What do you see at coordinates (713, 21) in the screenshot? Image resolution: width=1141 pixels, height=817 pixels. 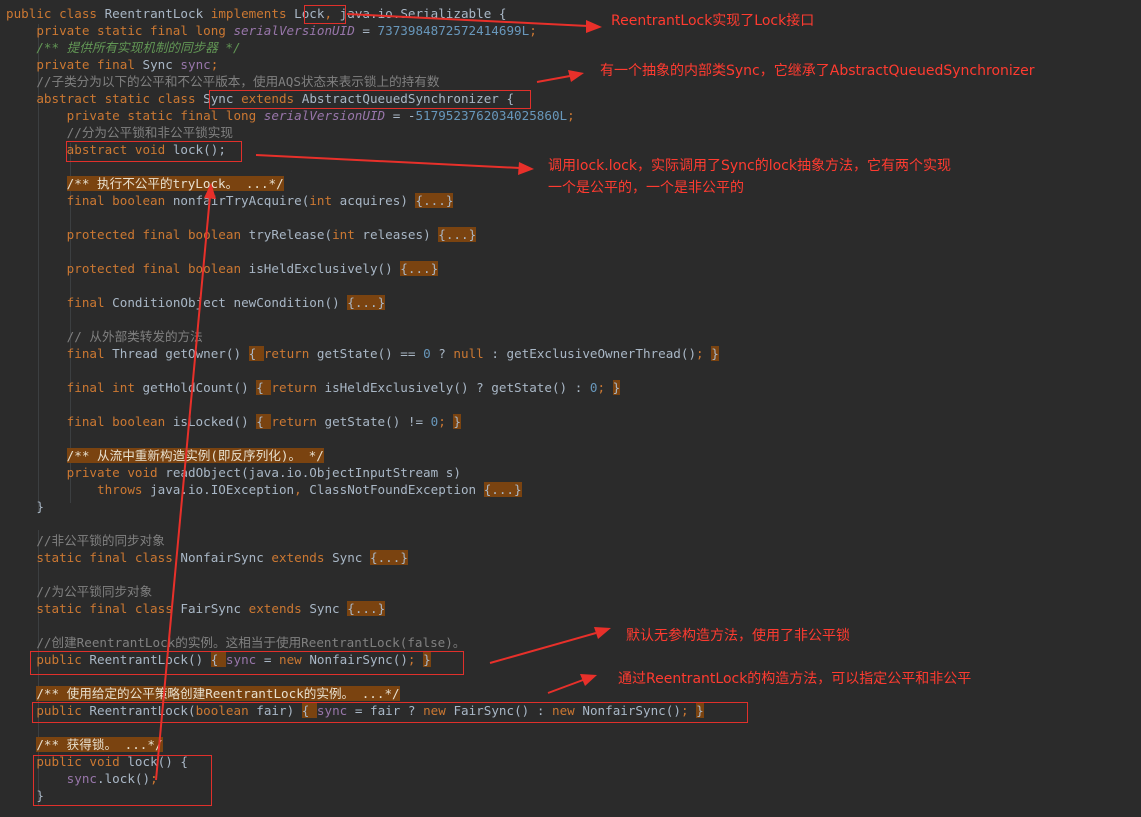 I see `note-implements-lock: ReentrantLock实现了Lock接口` at bounding box center [713, 21].